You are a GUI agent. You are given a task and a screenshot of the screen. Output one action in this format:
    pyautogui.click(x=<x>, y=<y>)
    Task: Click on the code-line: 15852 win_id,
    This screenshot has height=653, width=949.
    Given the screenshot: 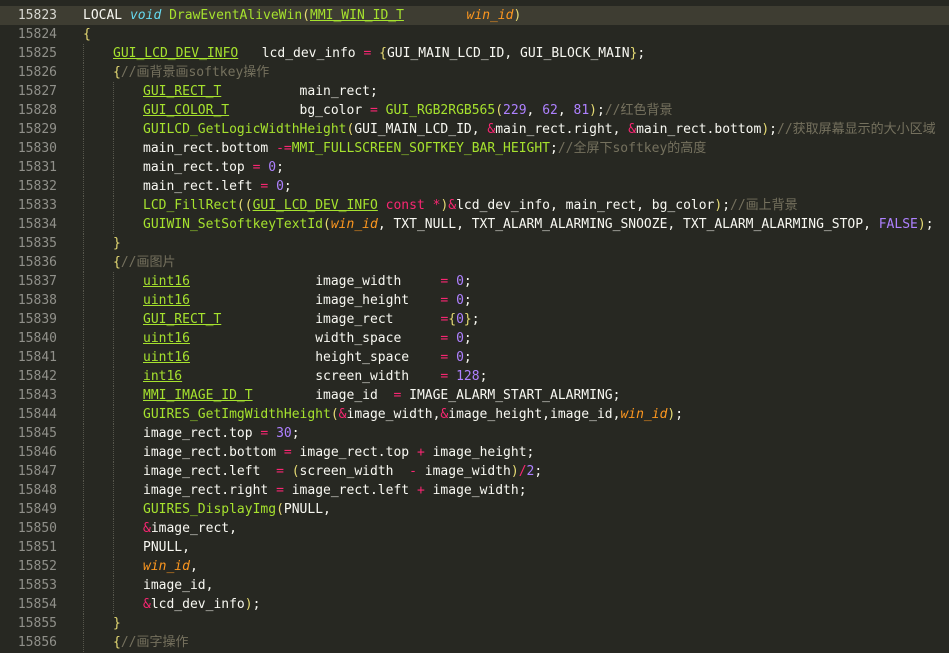 What is the action you would take?
    pyautogui.click(x=474, y=566)
    